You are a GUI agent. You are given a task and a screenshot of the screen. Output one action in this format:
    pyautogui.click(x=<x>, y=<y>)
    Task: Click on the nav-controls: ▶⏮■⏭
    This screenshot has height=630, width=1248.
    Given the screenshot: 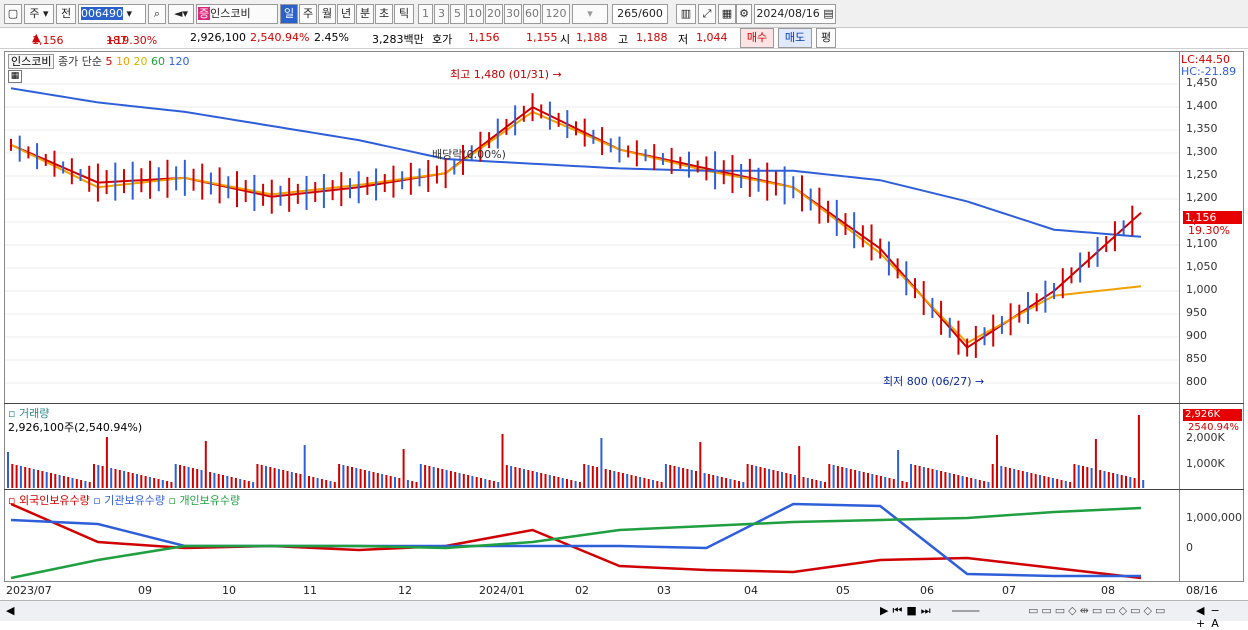 What is the action you would take?
    pyautogui.click(x=907, y=611)
    